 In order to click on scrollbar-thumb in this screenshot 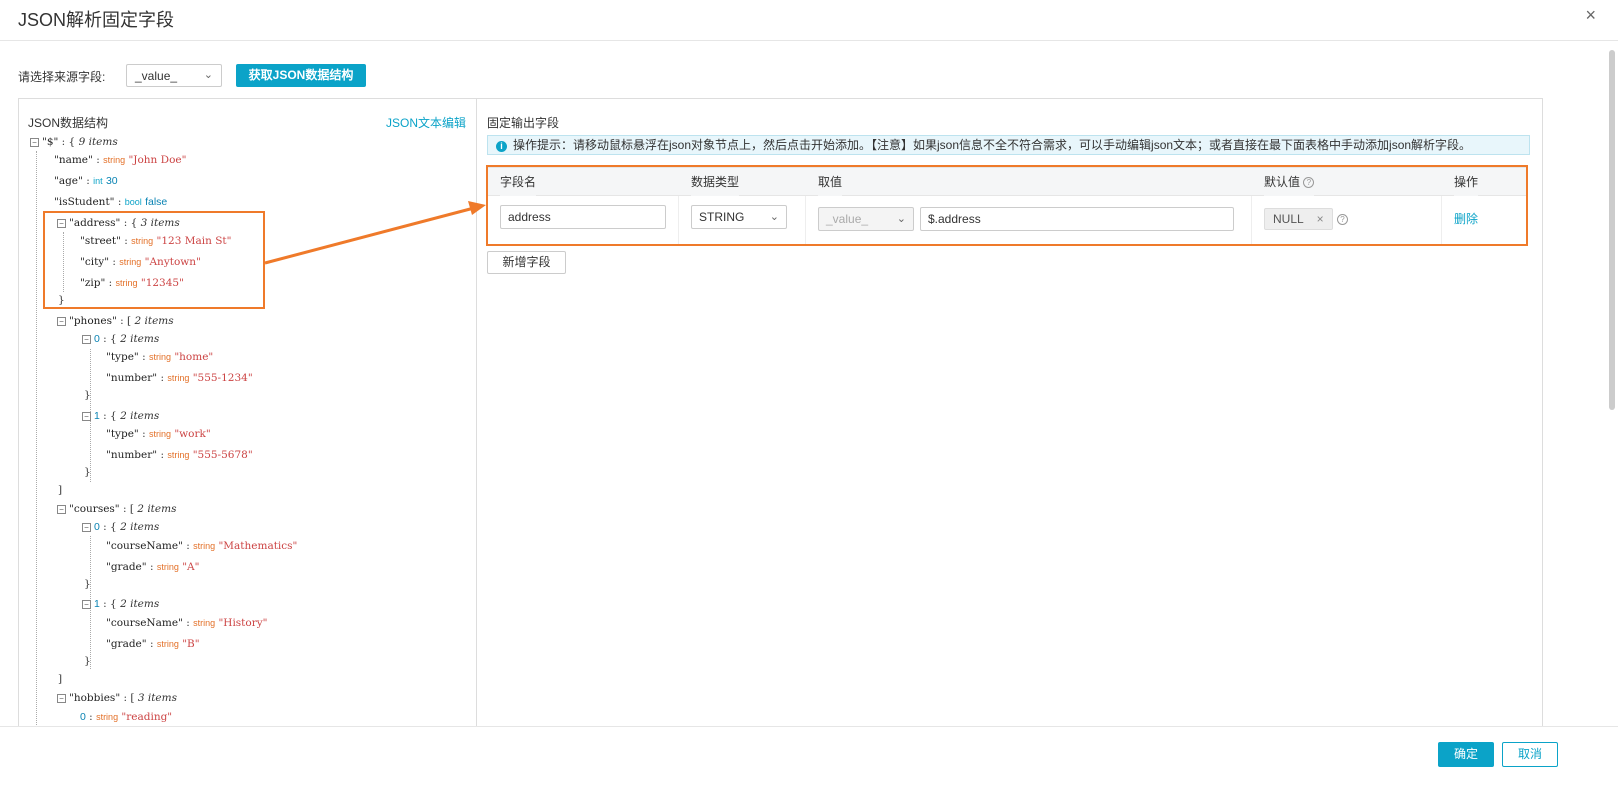, I will do `click(1612, 230)`.